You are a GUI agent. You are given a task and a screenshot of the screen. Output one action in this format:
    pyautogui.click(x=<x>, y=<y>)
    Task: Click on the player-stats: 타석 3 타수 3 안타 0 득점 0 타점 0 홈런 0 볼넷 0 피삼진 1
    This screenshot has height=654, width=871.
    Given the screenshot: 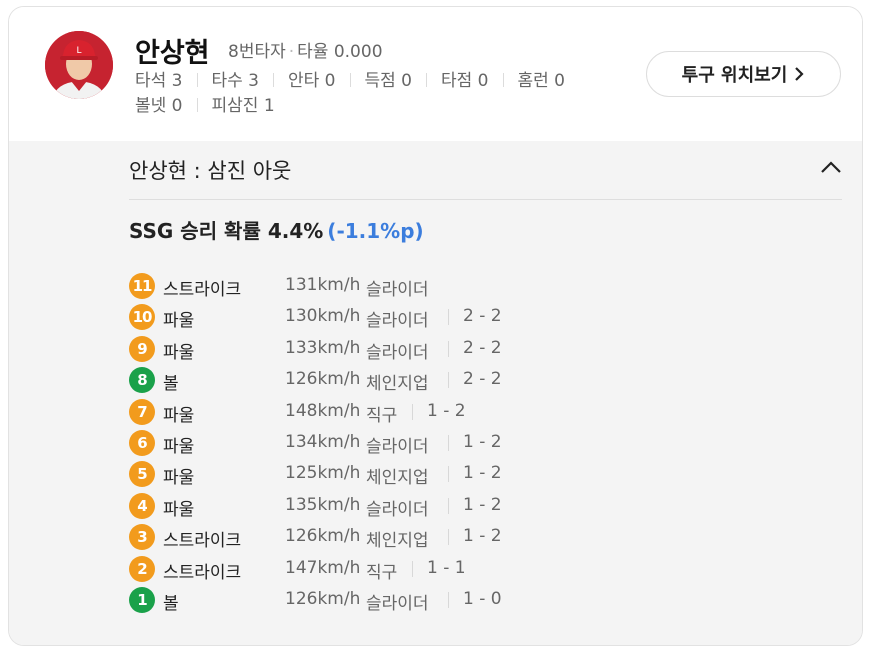 What is the action you would take?
    pyautogui.click(x=385, y=94)
    